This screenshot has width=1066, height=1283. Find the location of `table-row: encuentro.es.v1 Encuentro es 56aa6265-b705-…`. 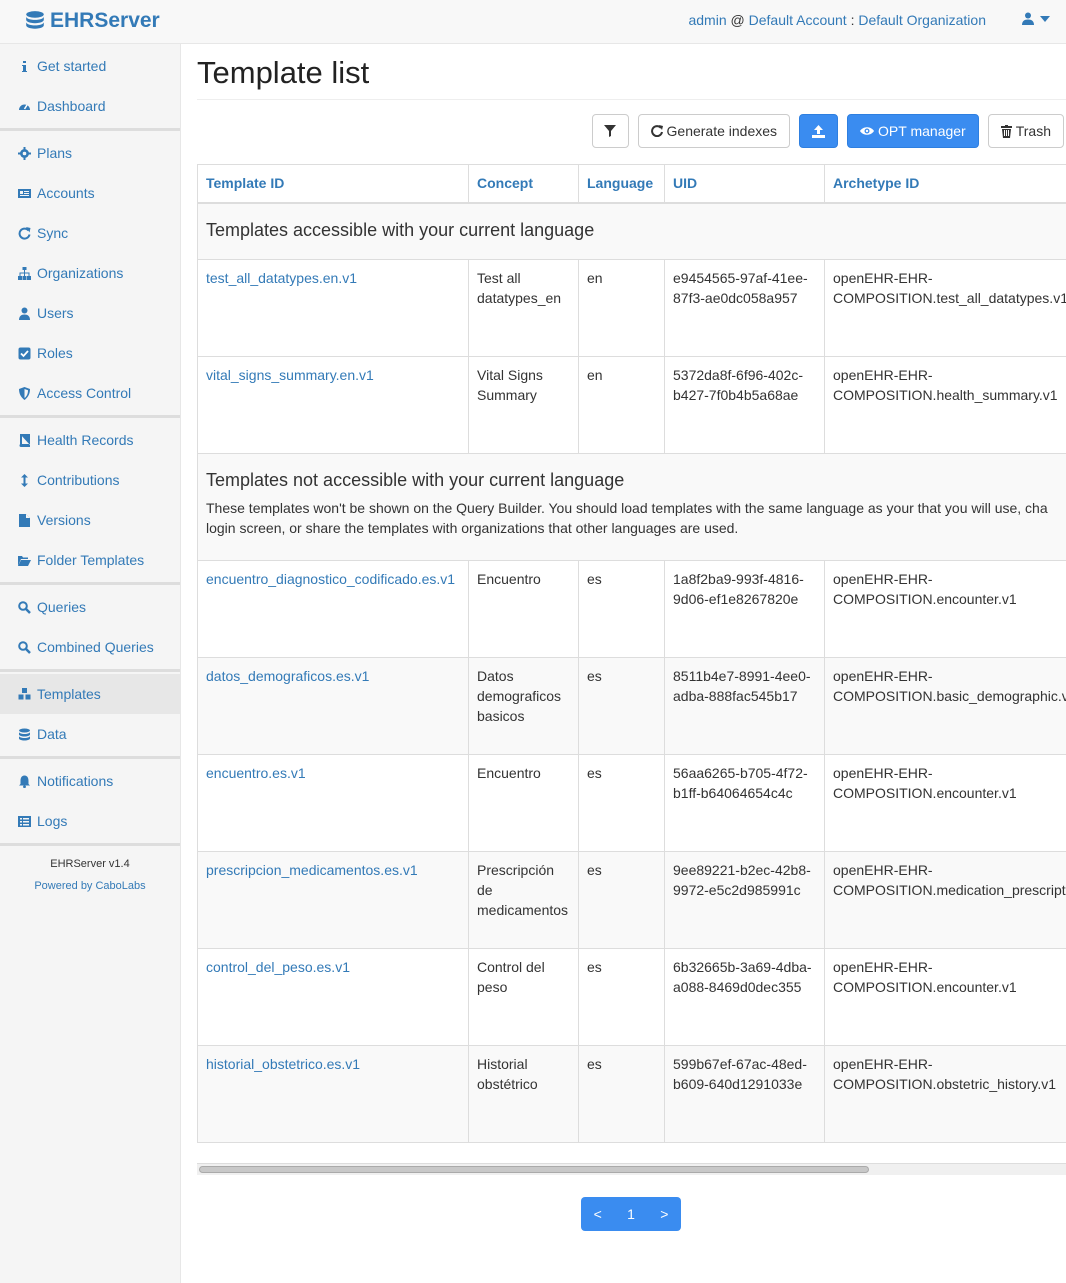

table-row: encuentro.es.v1 Encuentro es 56aa6265-b705-… is located at coordinates (631, 803).